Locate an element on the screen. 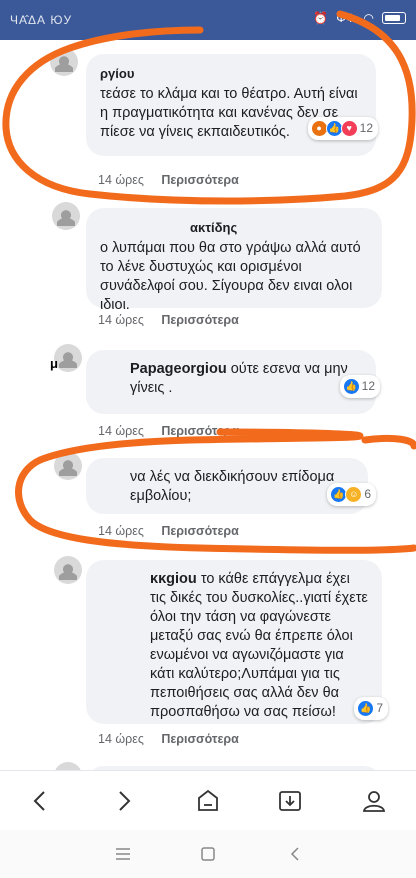 The width and height of the screenshot is (416, 878). battery-icon is located at coordinates (394, 18).